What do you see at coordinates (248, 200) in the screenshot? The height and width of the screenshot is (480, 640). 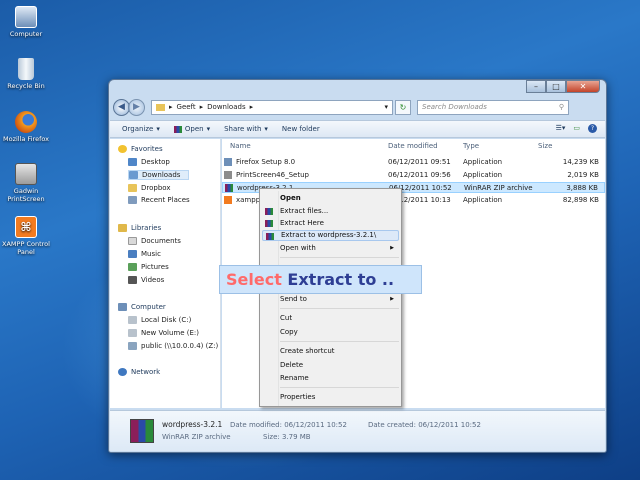 I see `file-name: xampp` at bounding box center [248, 200].